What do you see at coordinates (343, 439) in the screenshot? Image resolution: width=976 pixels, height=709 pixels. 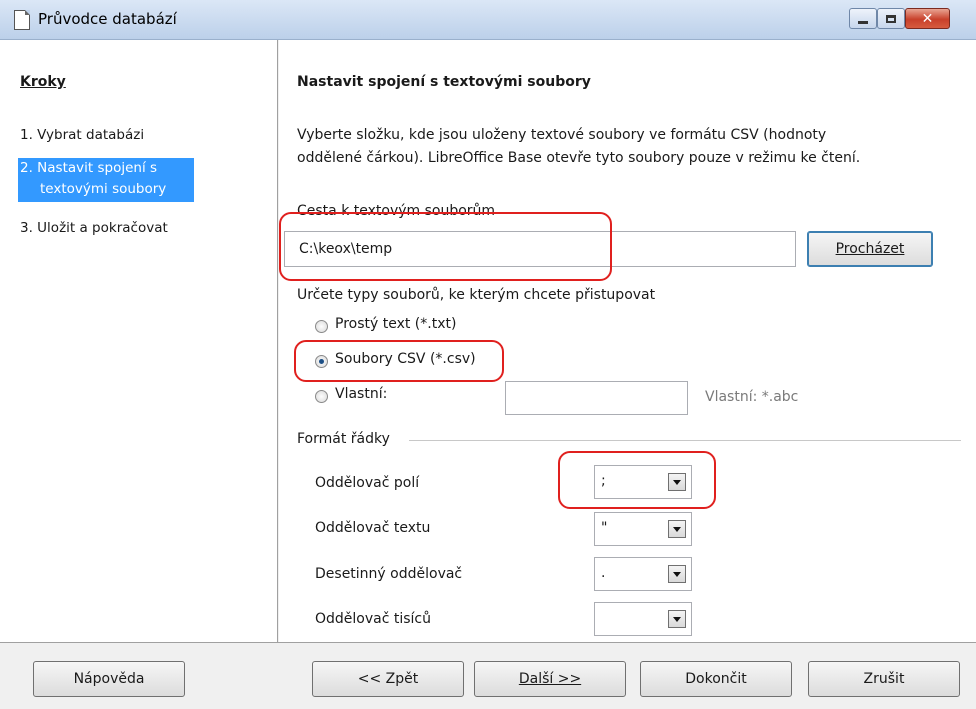 I see `row-format-label: Formát řádky` at bounding box center [343, 439].